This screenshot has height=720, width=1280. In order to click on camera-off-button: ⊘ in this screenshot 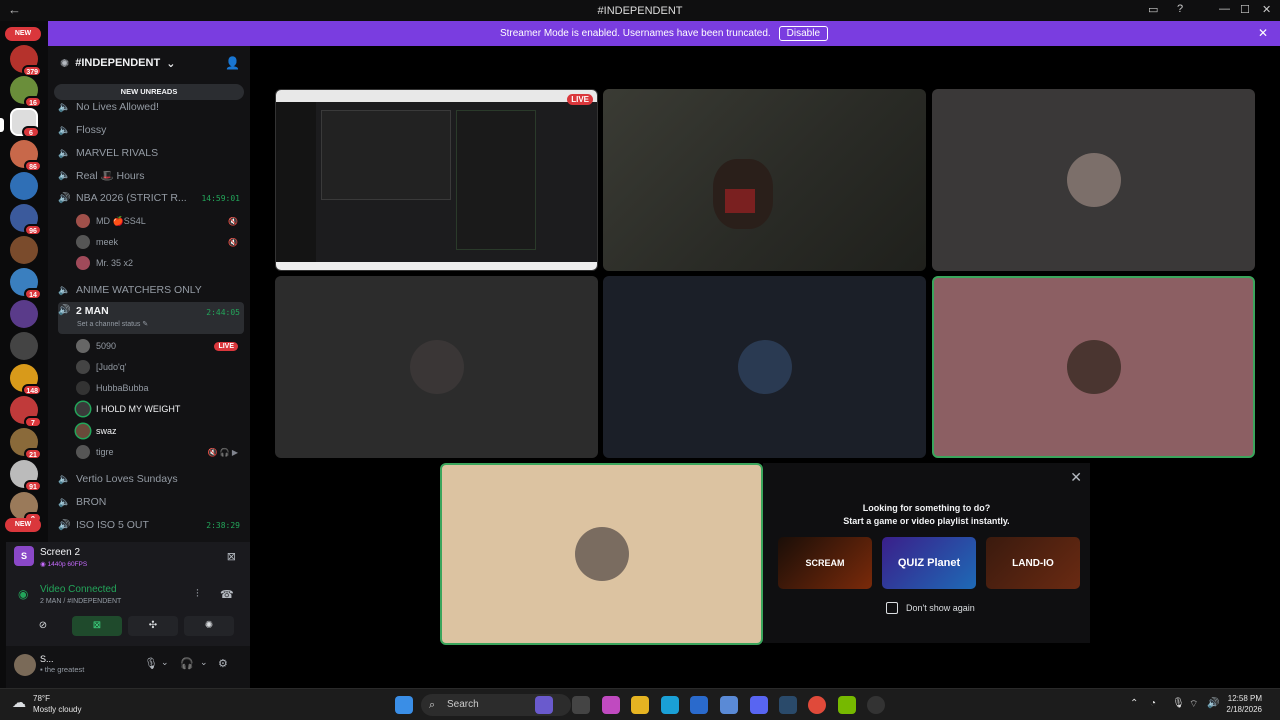, I will do `click(43, 626)`.